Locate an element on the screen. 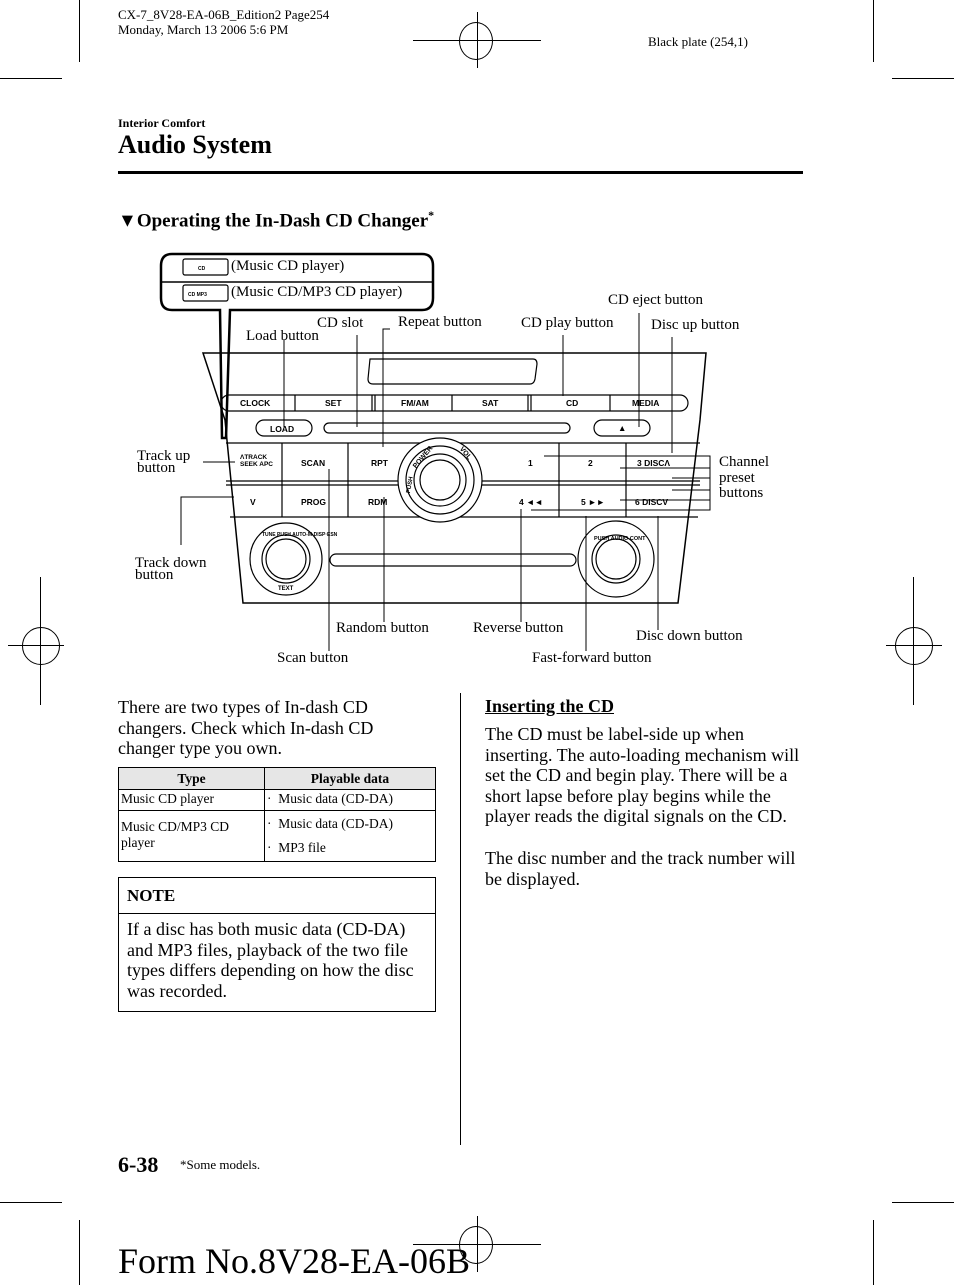 This screenshot has width=954, height=1285. print-file-line: CX-7_8V28-EA-06B_Edition2 Page254 is located at coordinates (224, 14).